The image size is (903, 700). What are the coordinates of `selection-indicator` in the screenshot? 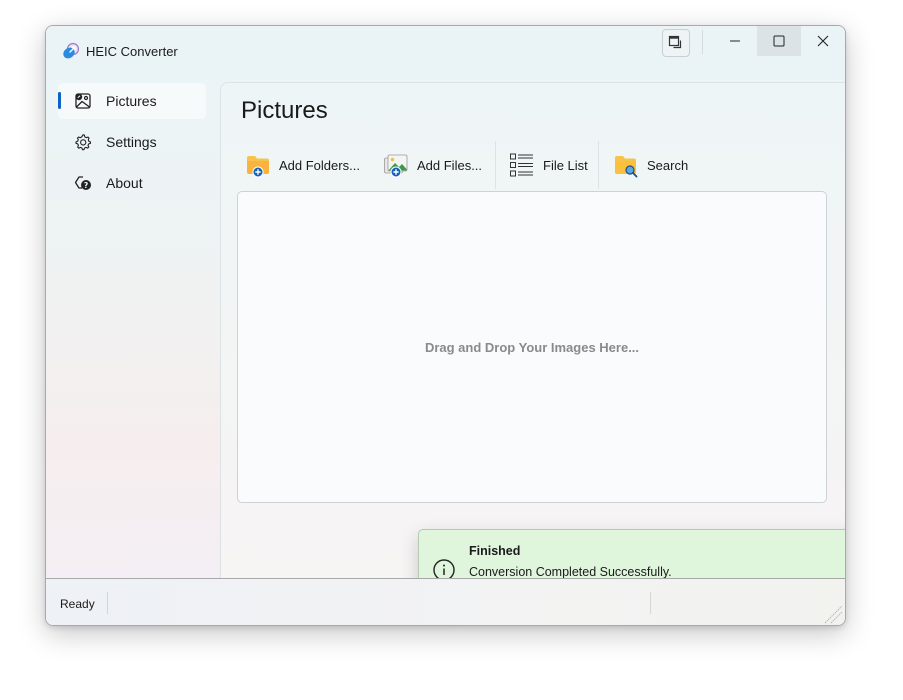 It's located at (59, 100).